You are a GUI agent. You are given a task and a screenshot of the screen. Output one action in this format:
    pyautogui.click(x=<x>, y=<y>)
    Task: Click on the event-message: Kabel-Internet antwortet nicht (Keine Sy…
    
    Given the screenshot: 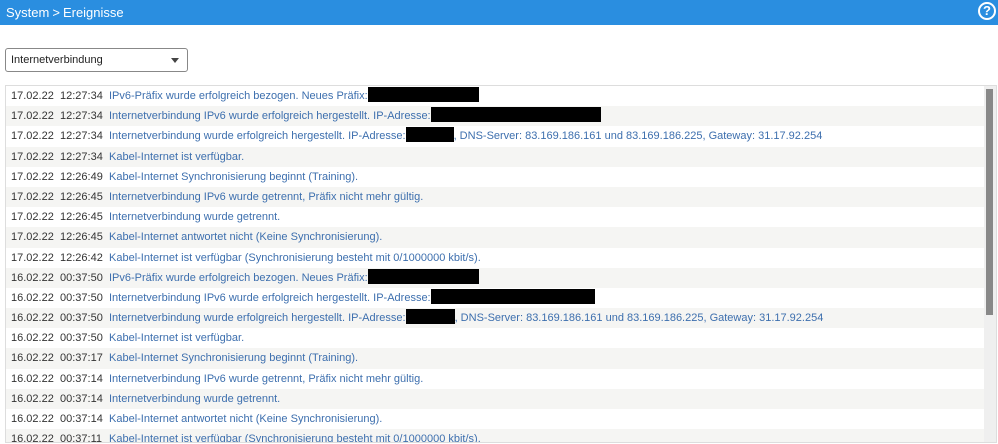 What is the action you would take?
    pyautogui.click(x=245, y=237)
    